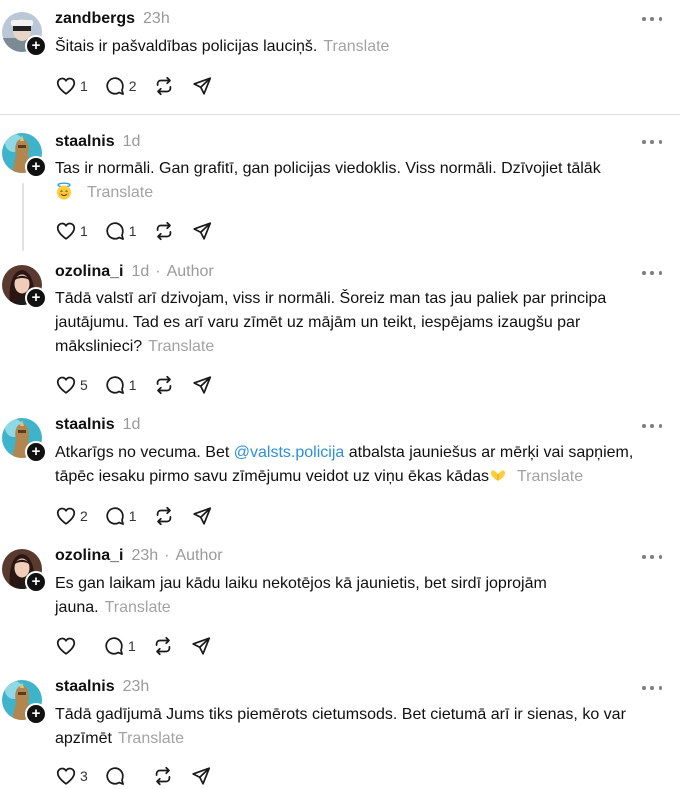 This screenshot has width=680, height=789. I want to click on mention-link: @valsts.policija, so click(289, 452).